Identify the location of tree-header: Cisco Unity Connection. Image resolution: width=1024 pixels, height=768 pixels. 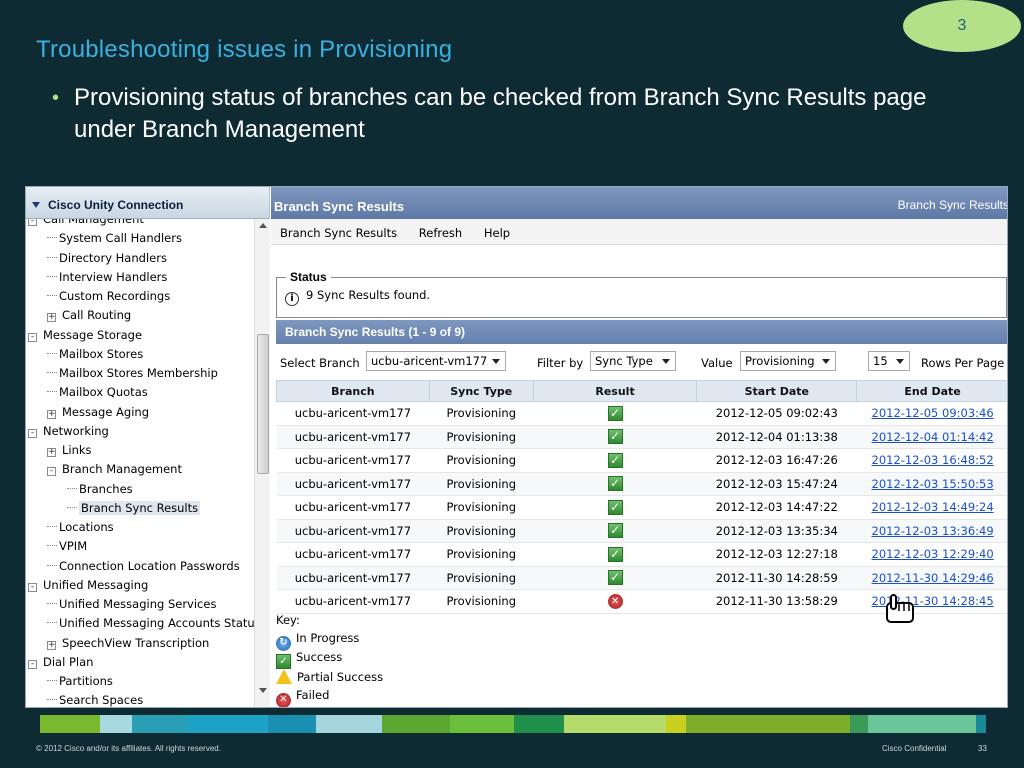
(147, 203).